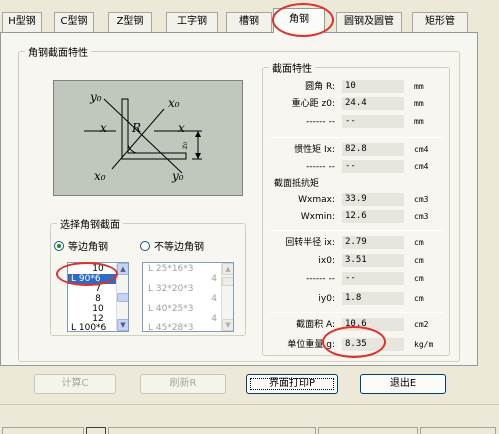 The image size is (499, 434). Describe the element at coordinates (172, 245) in the screenshot. I see `radio-unequal-angle: 不等边角钢` at that location.